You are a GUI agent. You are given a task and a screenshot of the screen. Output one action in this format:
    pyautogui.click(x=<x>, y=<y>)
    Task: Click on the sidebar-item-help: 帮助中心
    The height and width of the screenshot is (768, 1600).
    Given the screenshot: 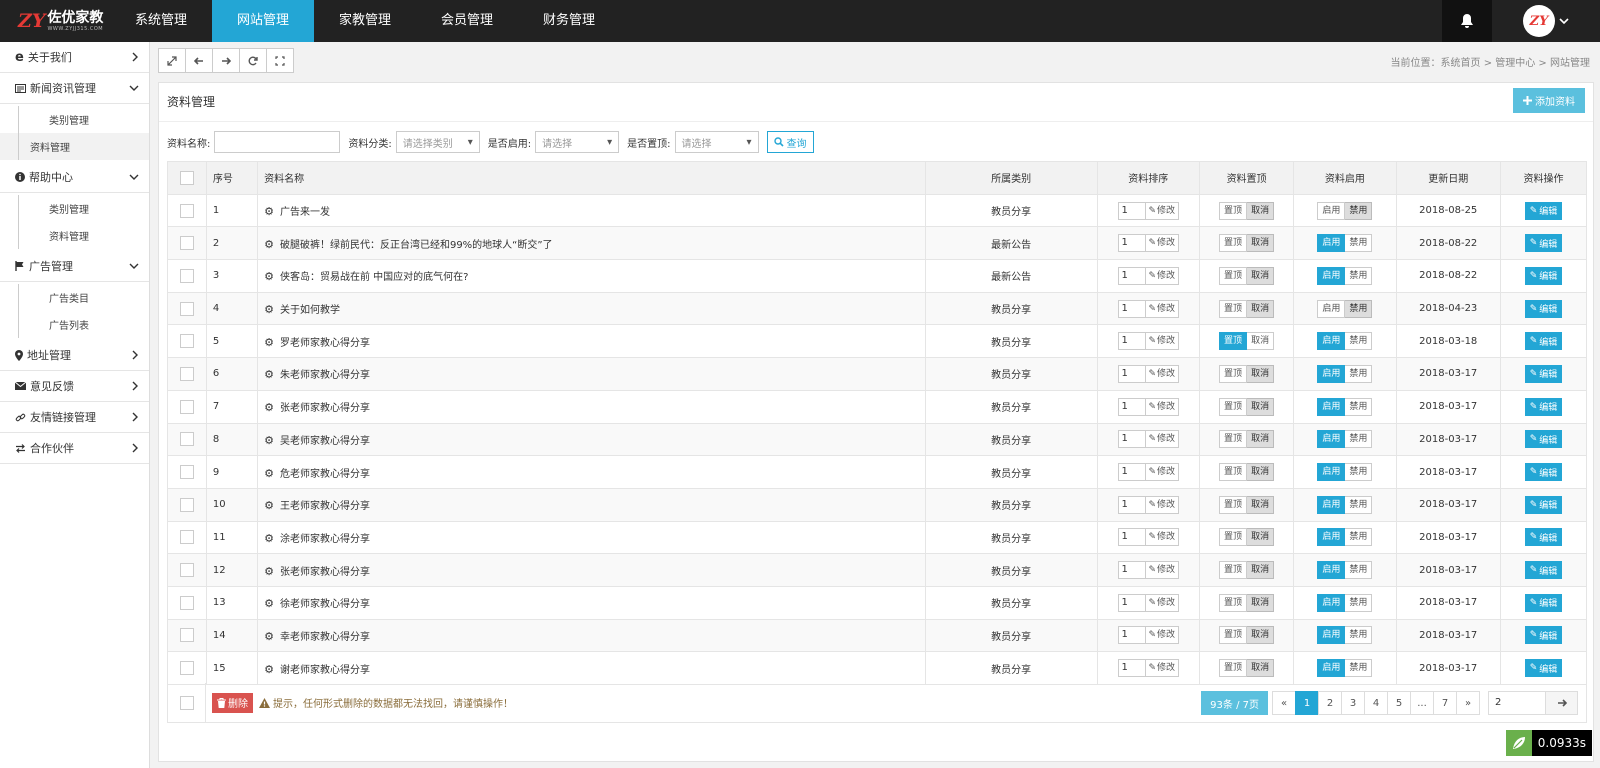 What is the action you would take?
    pyautogui.click(x=74, y=177)
    